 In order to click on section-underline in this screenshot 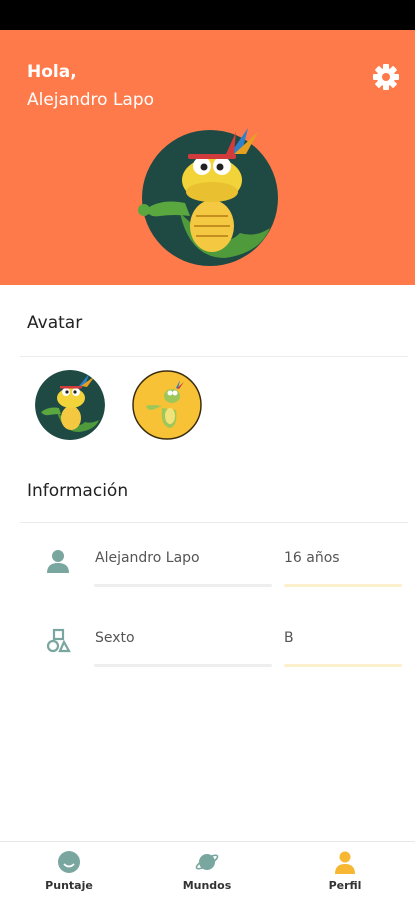, I will do `click(343, 665)`.